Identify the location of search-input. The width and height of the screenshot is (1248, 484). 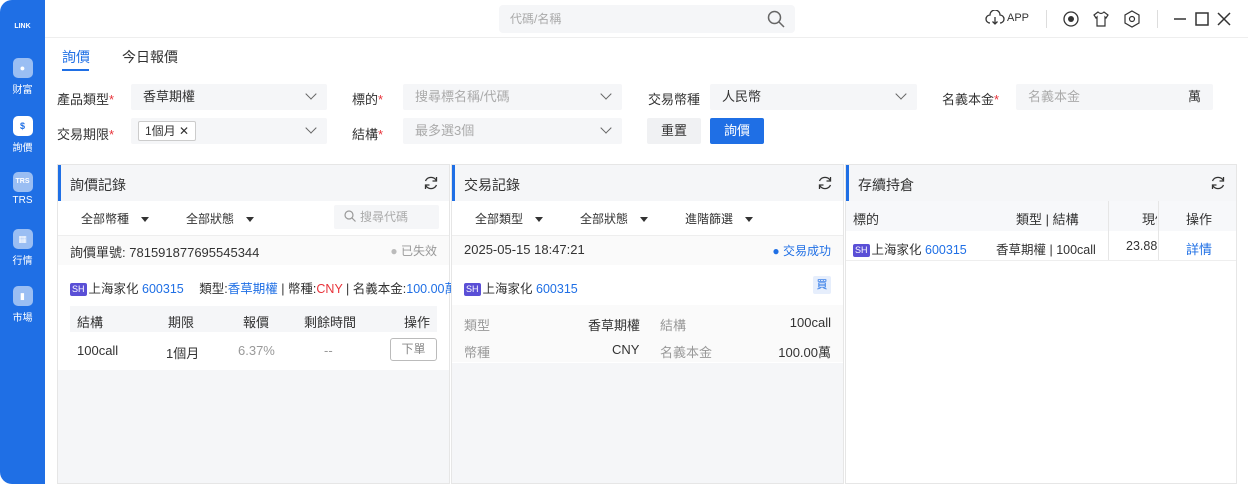
(624, 19).